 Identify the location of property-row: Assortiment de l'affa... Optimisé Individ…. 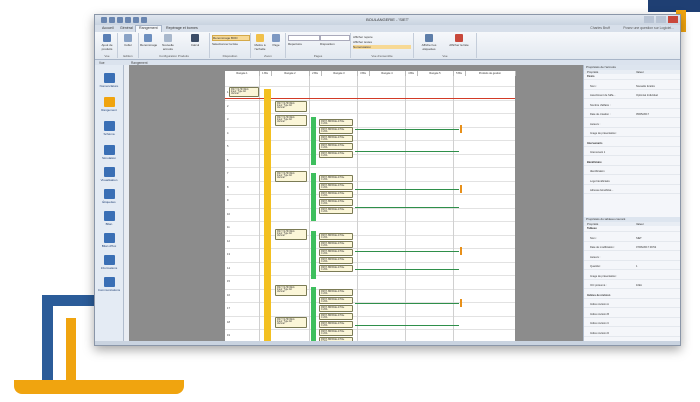
(632, 96).